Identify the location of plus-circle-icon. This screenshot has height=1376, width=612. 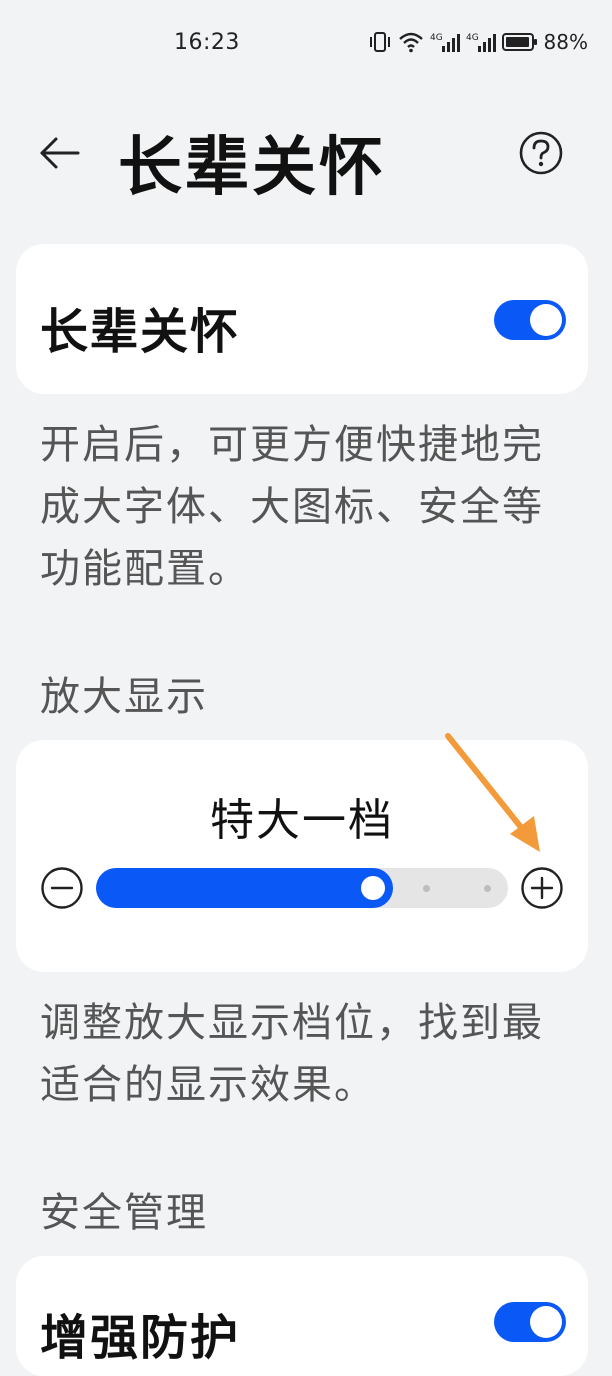
(542, 888).